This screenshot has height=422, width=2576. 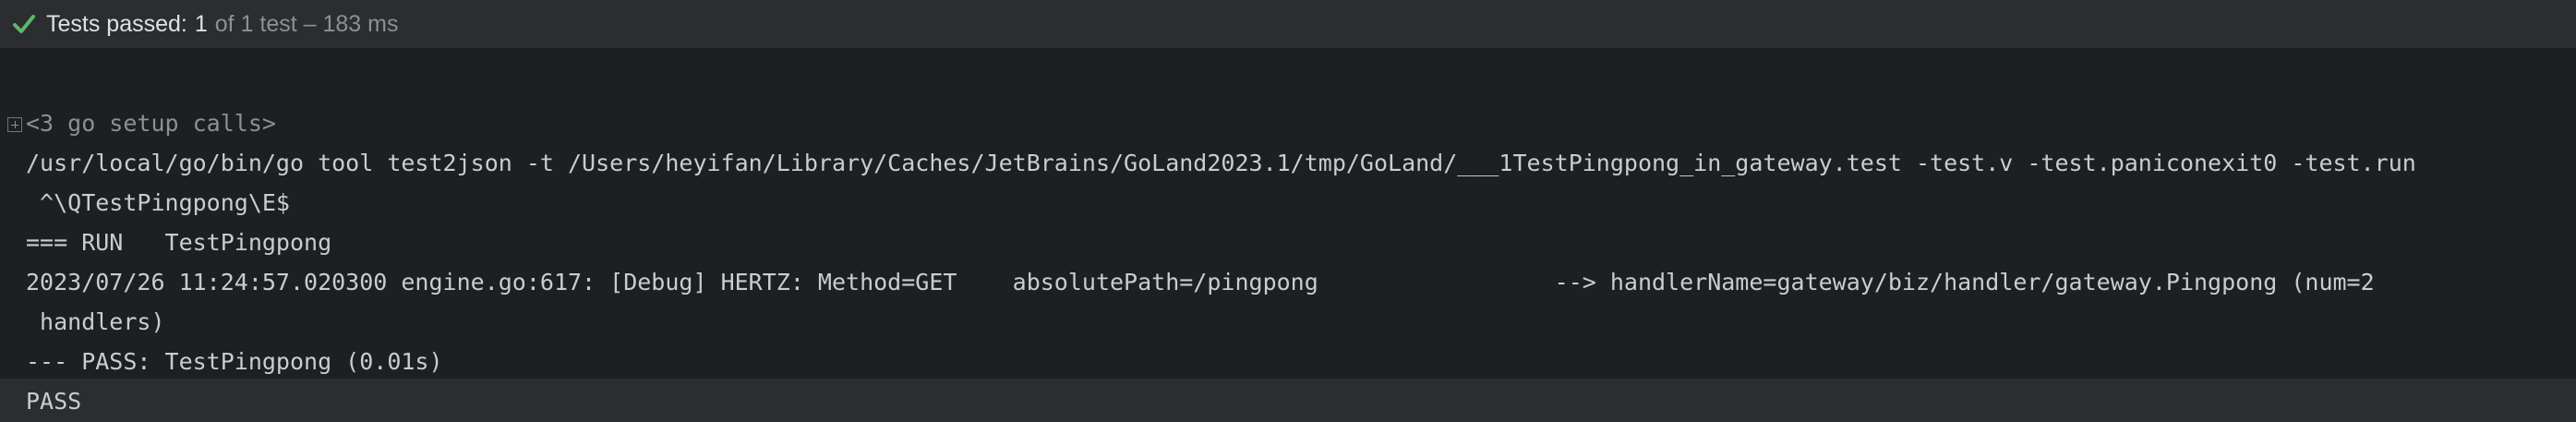 What do you see at coordinates (201, 23) in the screenshot?
I see `passed-count: 1` at bounding box center [201, 23].